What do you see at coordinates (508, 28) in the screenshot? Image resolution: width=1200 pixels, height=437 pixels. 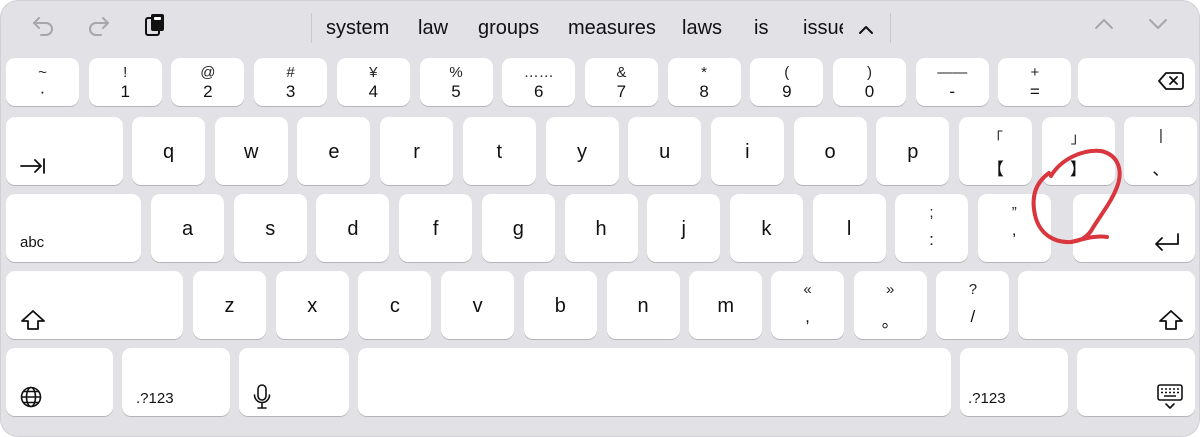 I see `suggestion-item: groups` at bounding box center [508, 28].